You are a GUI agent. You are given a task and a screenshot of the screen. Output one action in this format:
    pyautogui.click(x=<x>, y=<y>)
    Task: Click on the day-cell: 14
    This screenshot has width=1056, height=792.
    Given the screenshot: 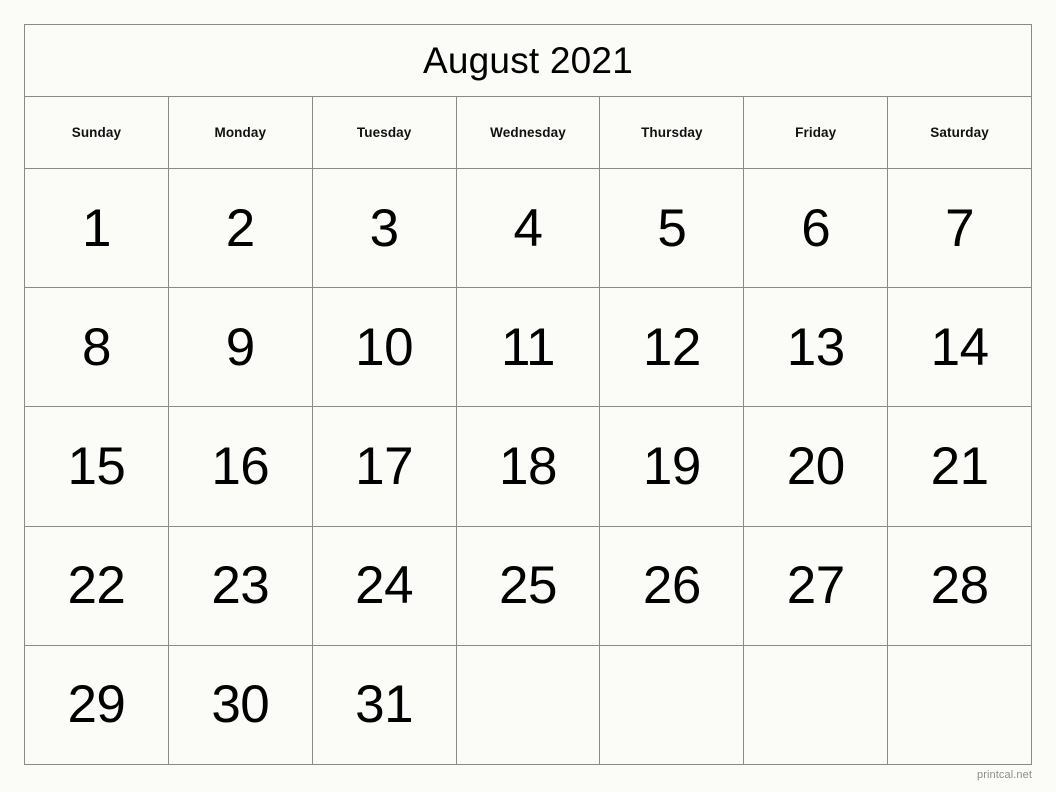 What is the action you would take?
    pyautogui.click(x=959, y=347)
    